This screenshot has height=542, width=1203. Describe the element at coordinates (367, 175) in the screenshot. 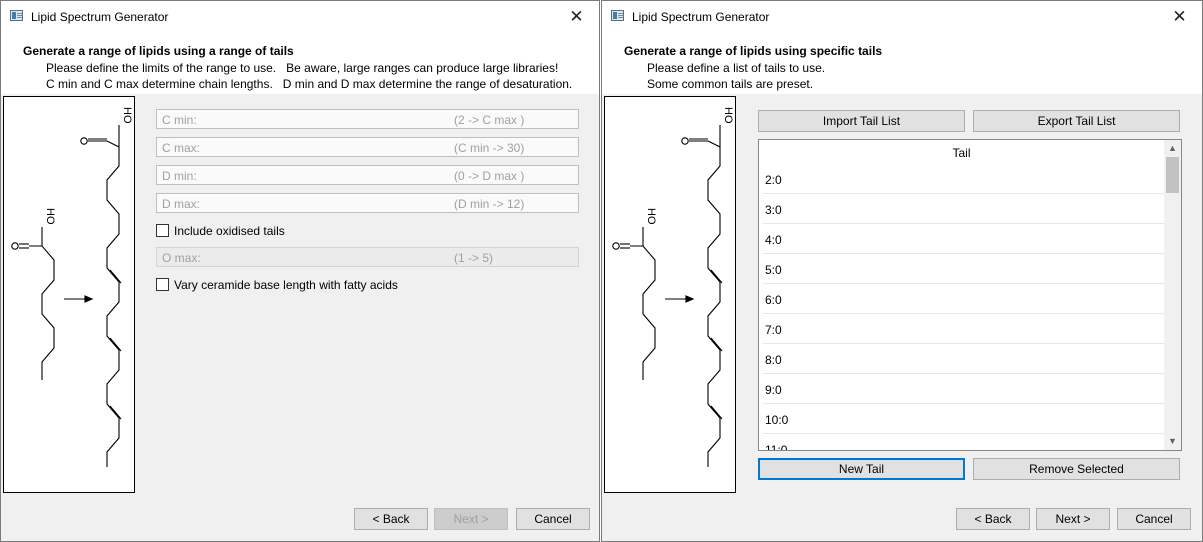

I see `d-min-field: D min: (0 -> D max )` at that location.